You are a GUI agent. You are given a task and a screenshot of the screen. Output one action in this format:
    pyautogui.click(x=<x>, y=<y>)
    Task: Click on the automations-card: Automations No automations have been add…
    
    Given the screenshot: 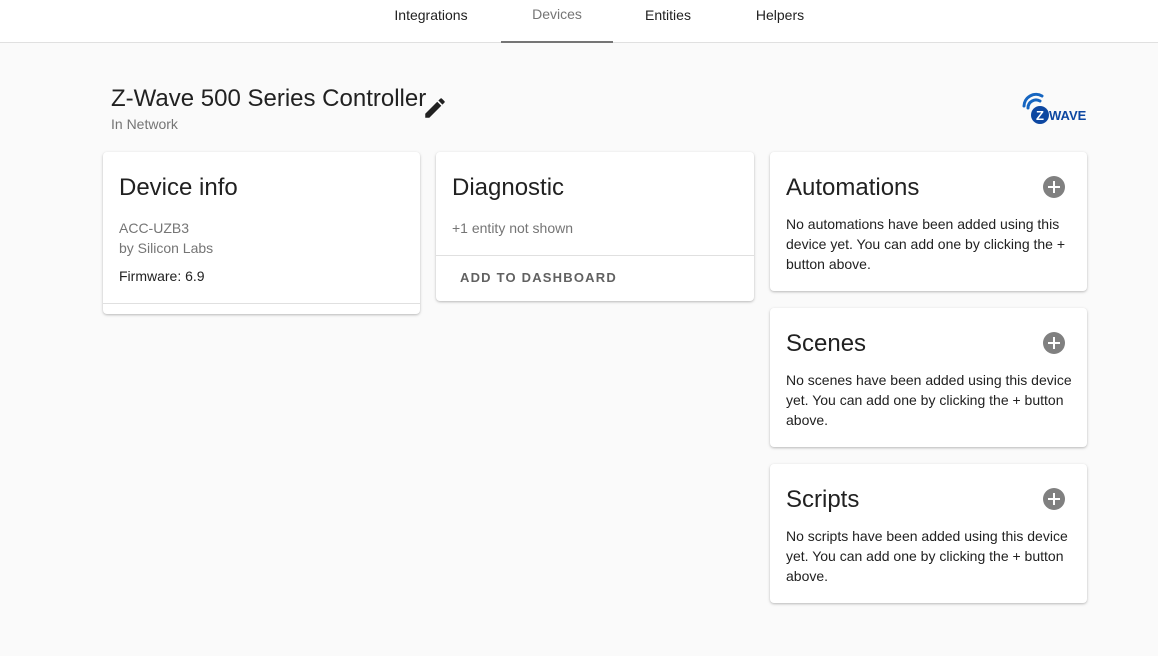 What is the action you would take?
    pyautogui.click(x=928, y=221)
    